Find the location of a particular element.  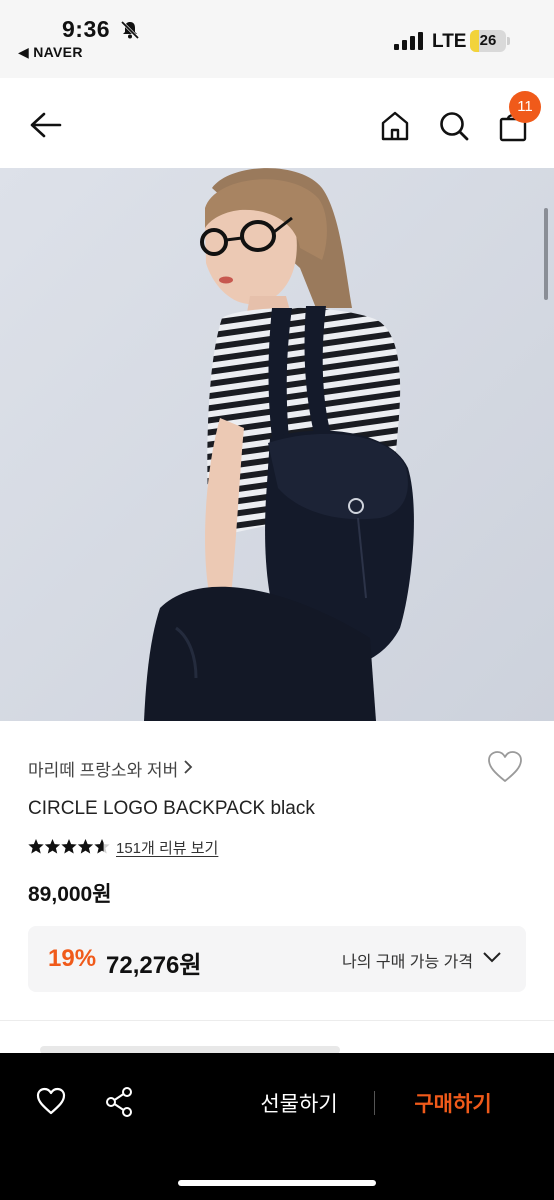

status-time: 9:36 is located at coordinates (86, 29).